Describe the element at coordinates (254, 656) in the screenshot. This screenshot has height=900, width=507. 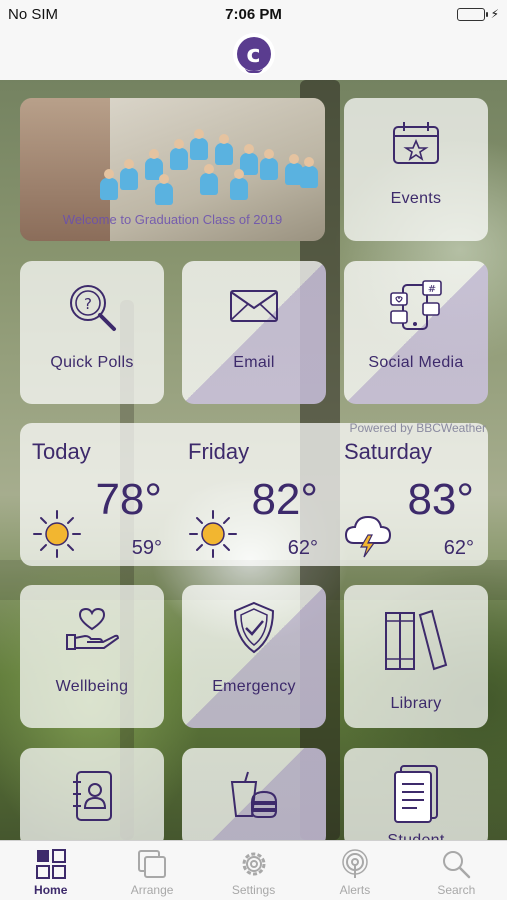
I see `emergency-tile: Emergency` at that location.